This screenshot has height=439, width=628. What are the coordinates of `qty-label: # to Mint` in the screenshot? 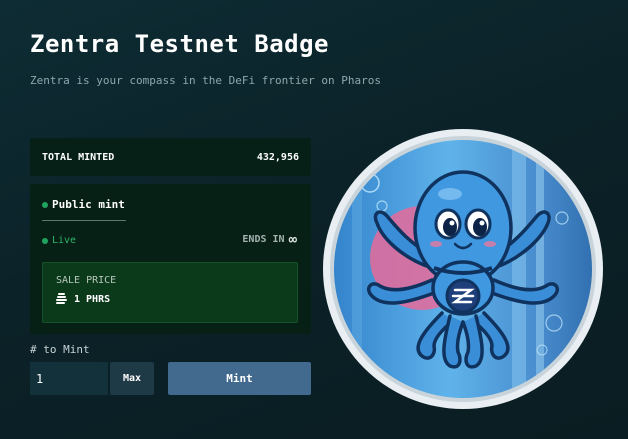 It's located at (60, 349).